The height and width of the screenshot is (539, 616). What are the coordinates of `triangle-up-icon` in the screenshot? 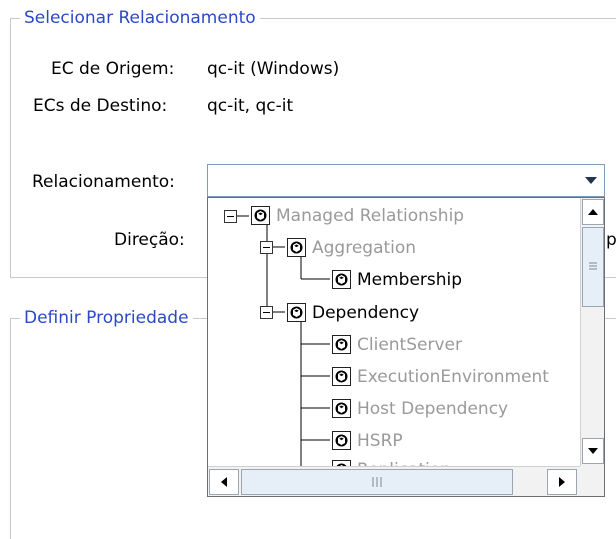 It's located at (593, 212).